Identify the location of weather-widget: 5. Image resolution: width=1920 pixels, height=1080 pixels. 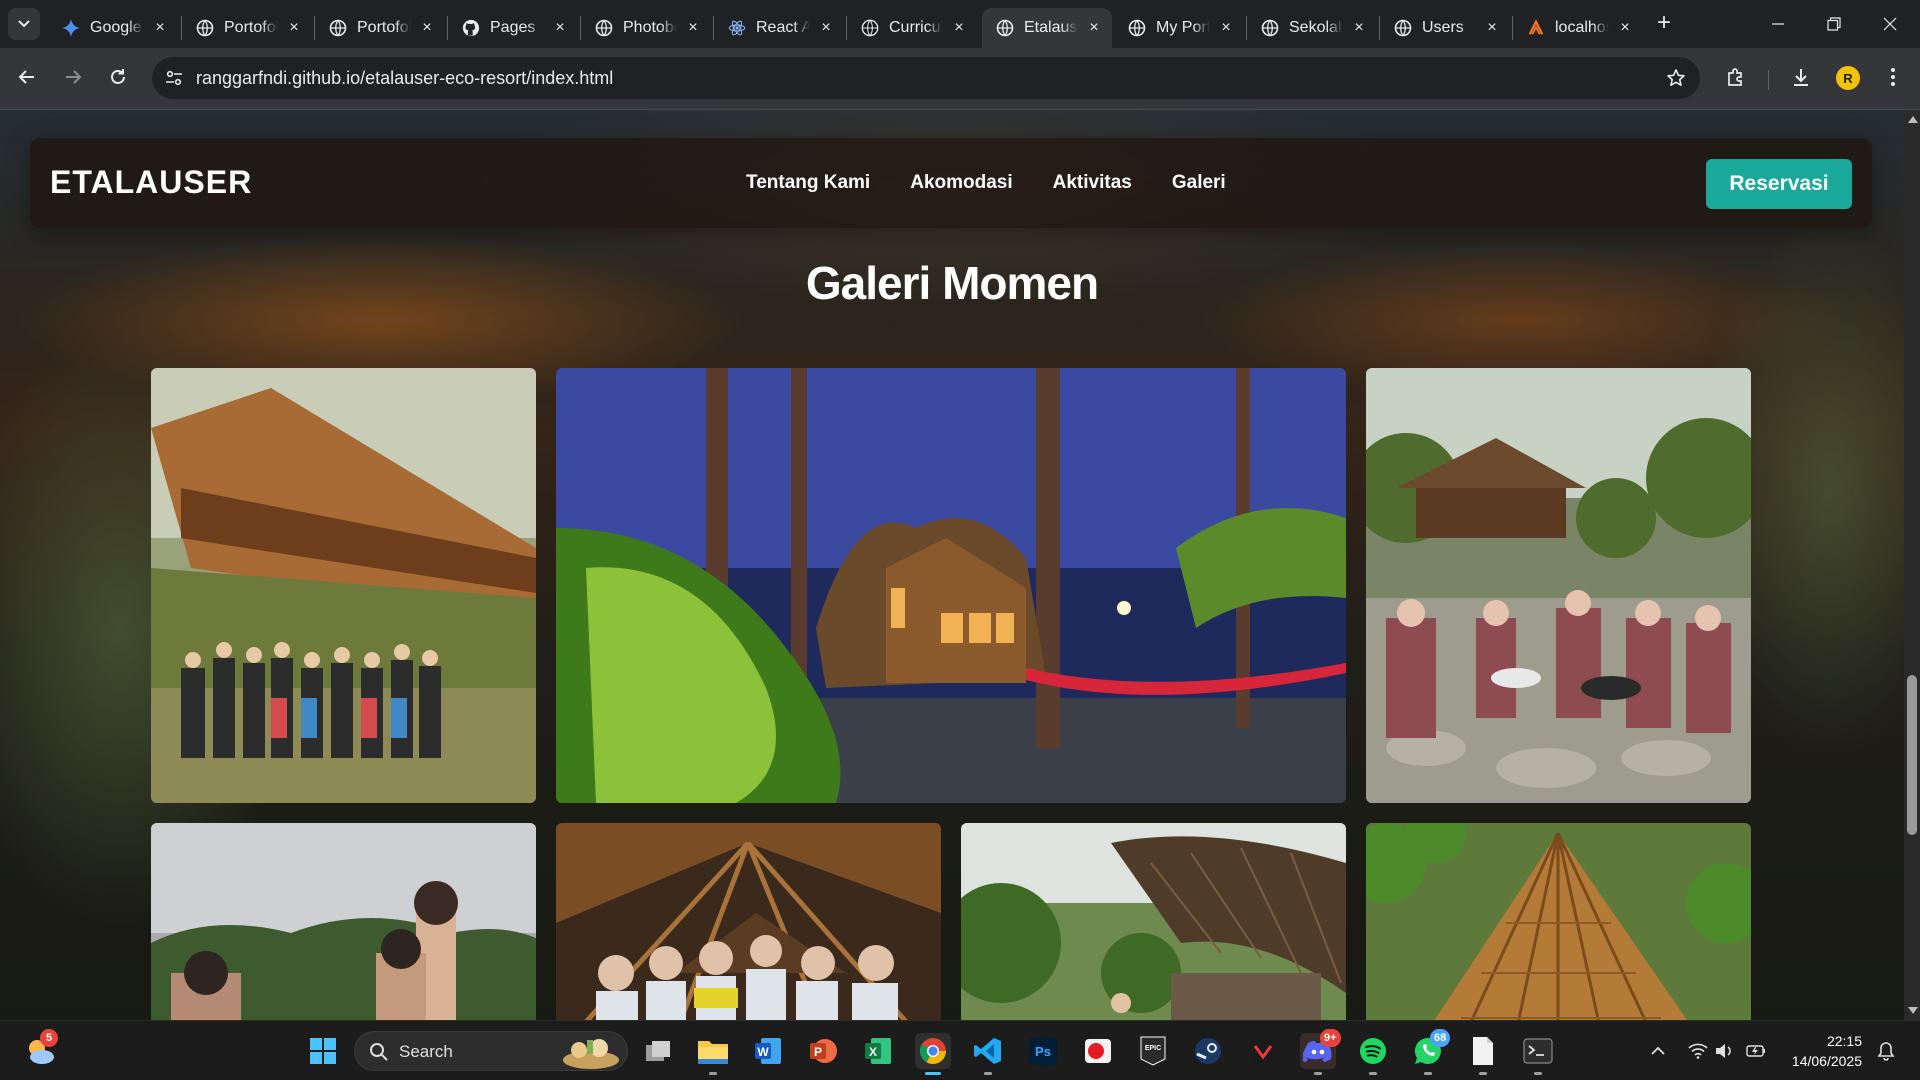
(40, 1049).